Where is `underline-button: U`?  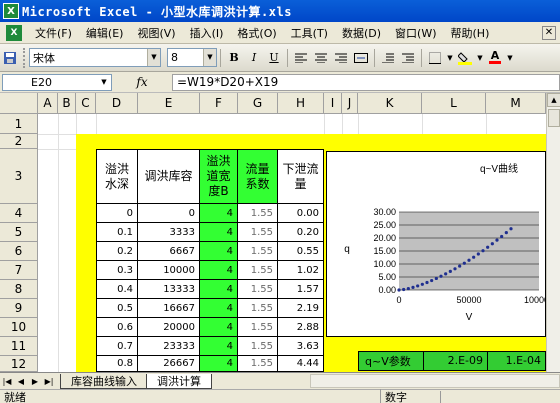 underline-button: U is located at coordinates (274, 58).